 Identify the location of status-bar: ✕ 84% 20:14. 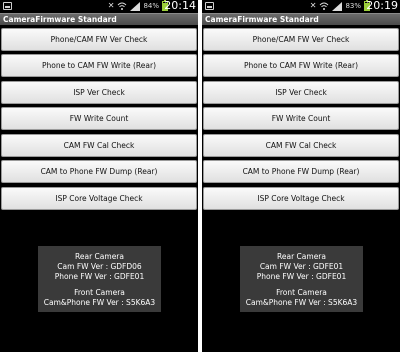
(99, 6).